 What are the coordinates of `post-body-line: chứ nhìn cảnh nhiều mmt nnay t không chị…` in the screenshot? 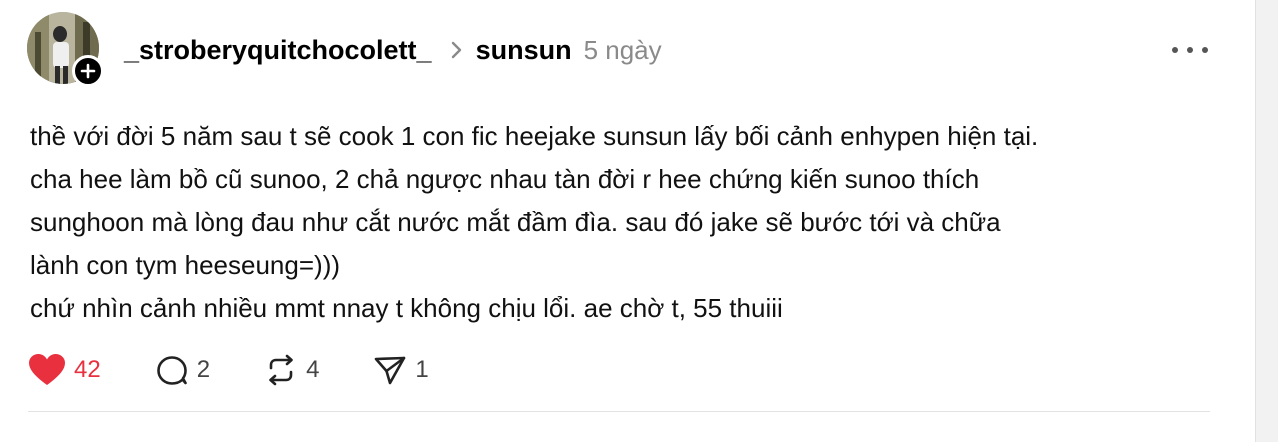 It's located at (406, 308).